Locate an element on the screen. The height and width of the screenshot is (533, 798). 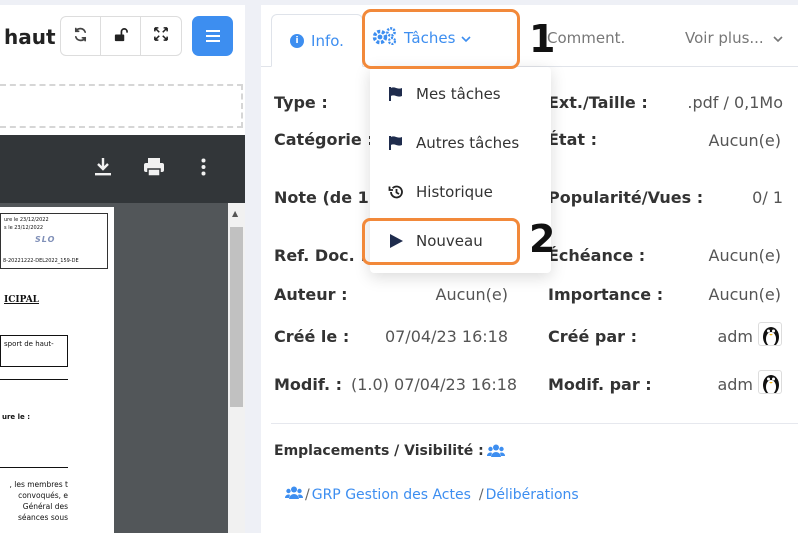
menu-item-mes-taches: Mes tâches is located at coordinates (444, 94).